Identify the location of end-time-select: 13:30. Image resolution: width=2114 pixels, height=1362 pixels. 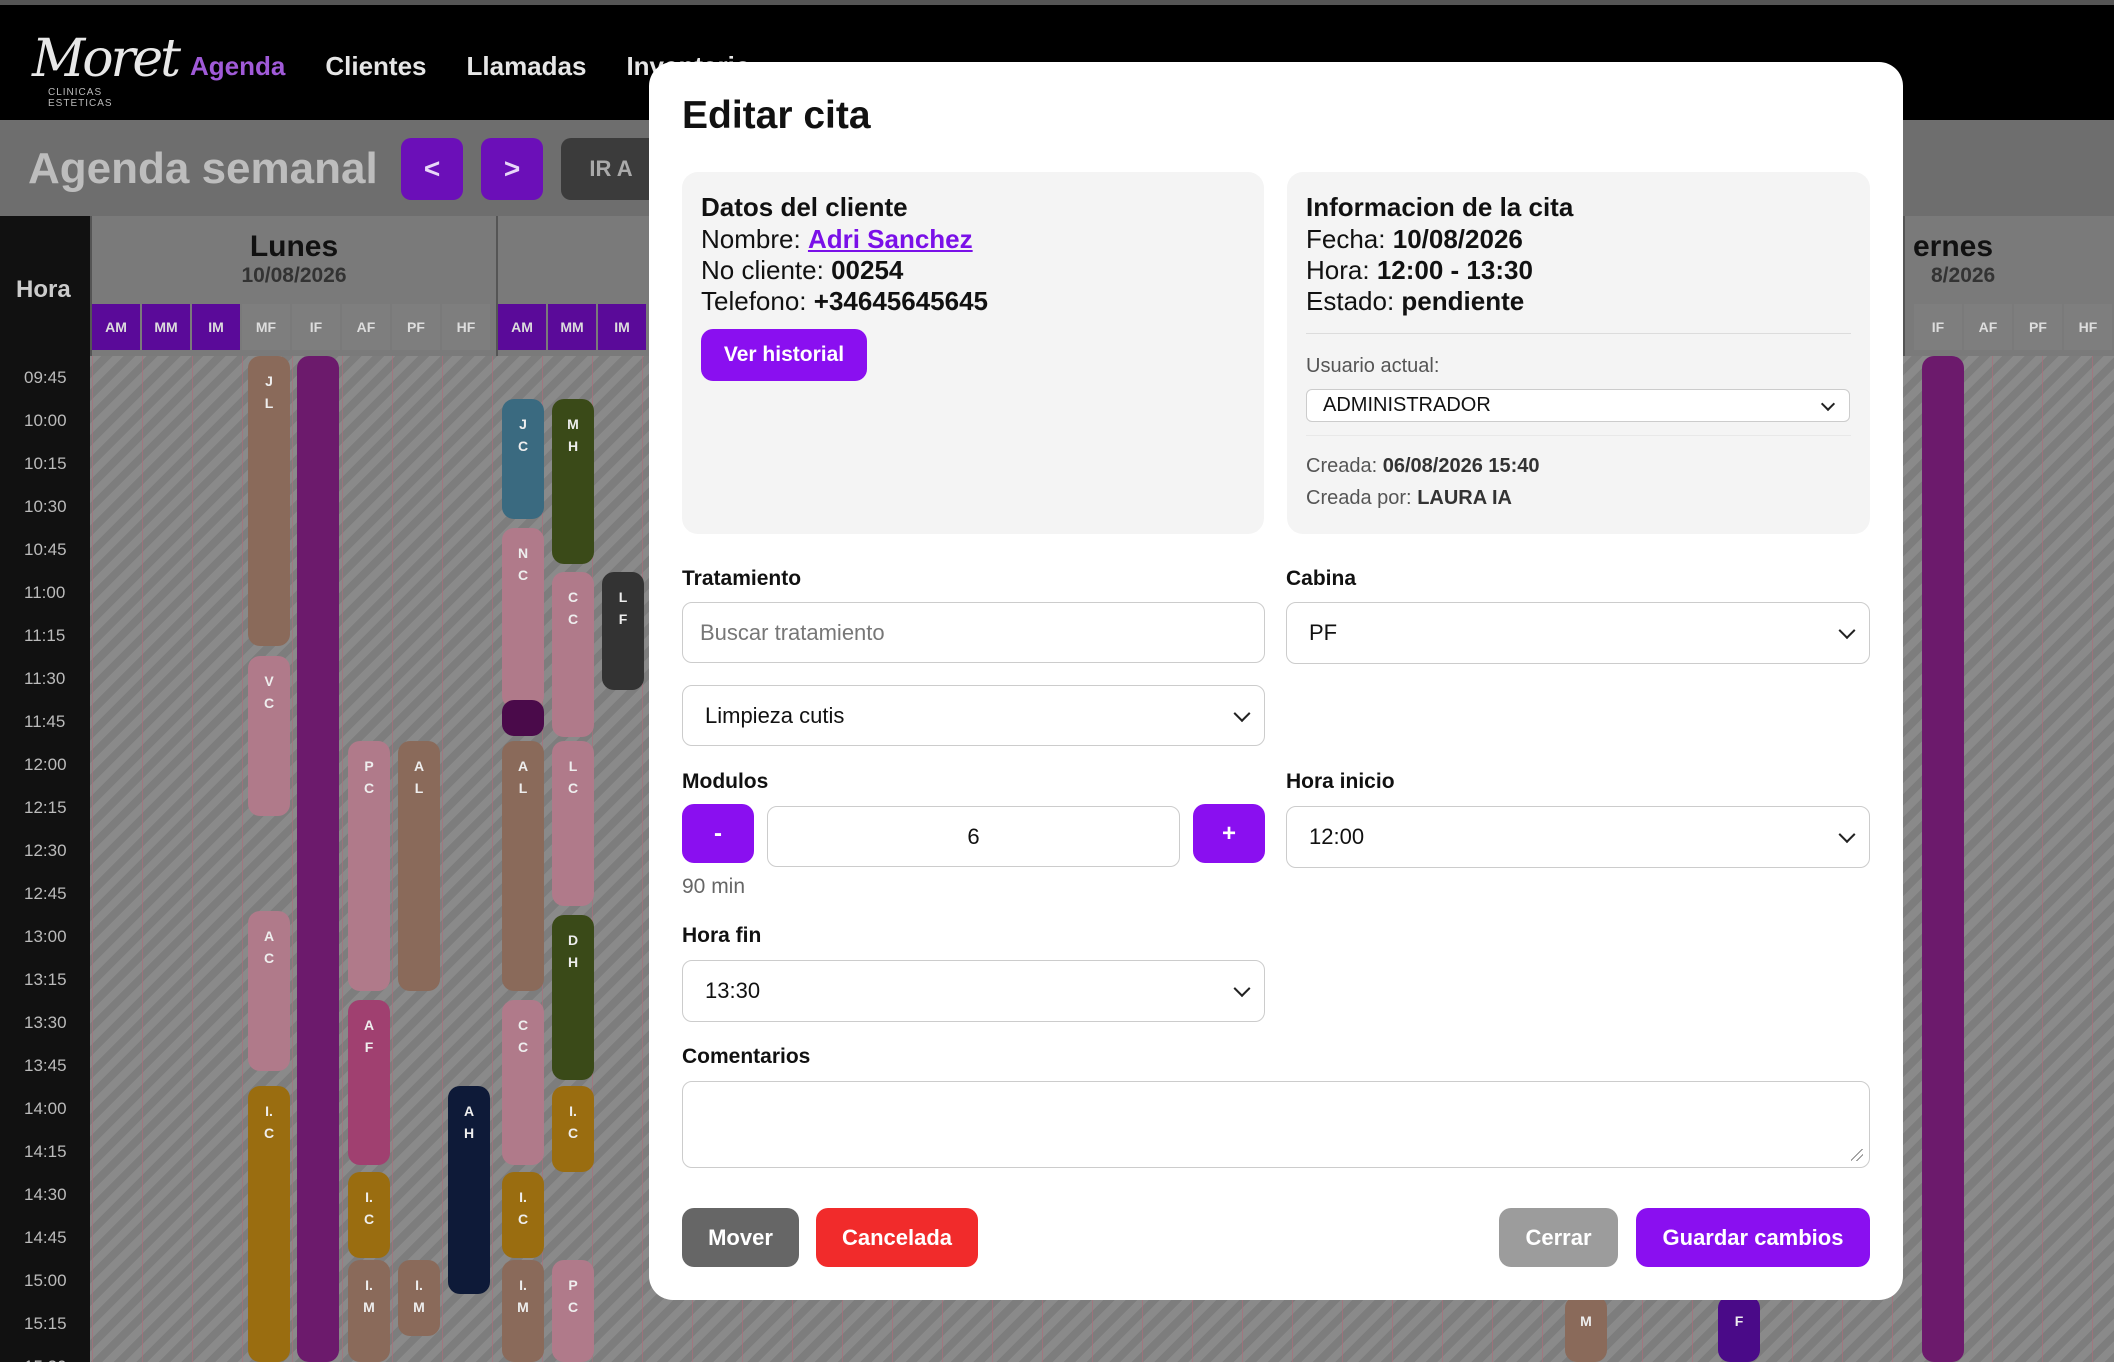
(973, 991).